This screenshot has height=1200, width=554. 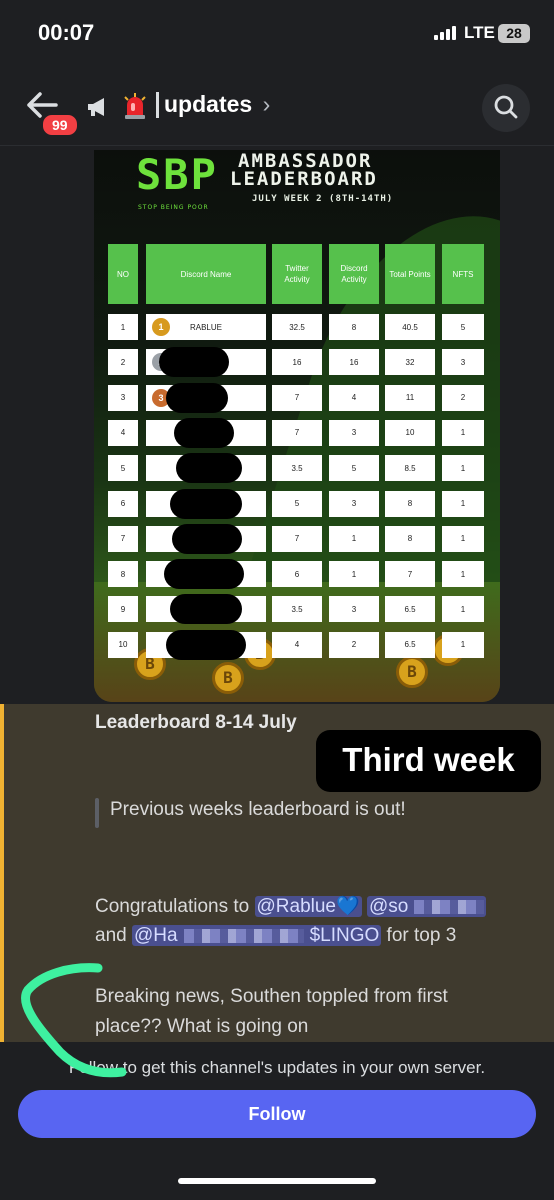 I want to click on search-button, so click(x=506, y=108).